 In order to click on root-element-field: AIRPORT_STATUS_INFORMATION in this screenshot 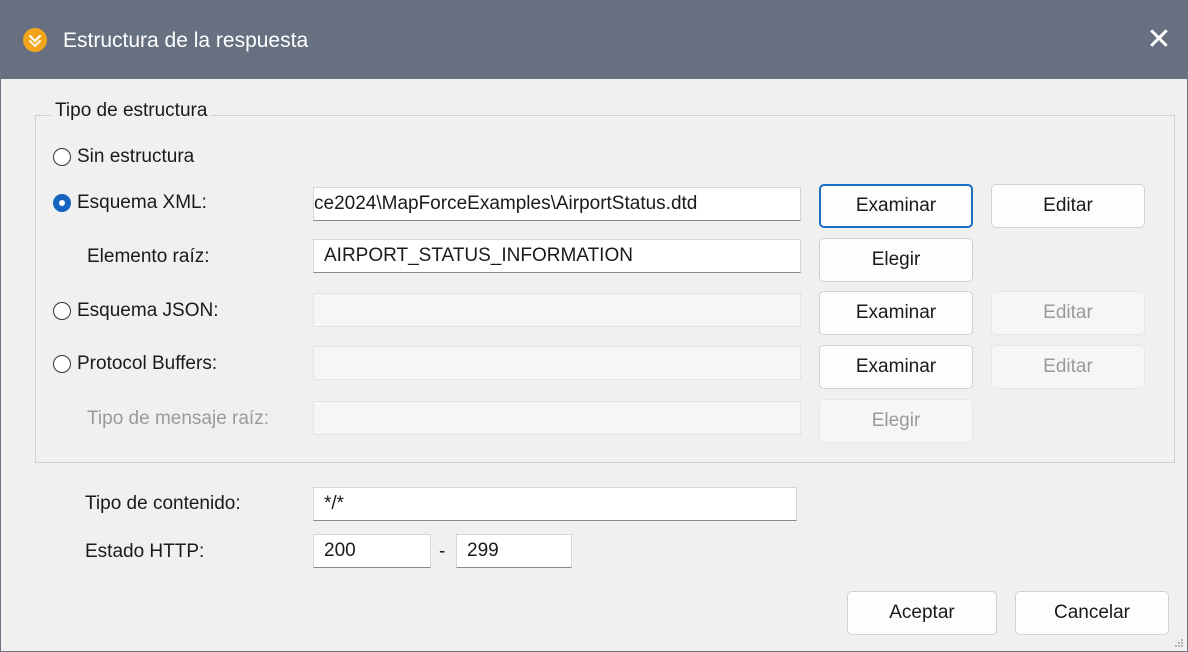, I will do `click(557, 256)`.